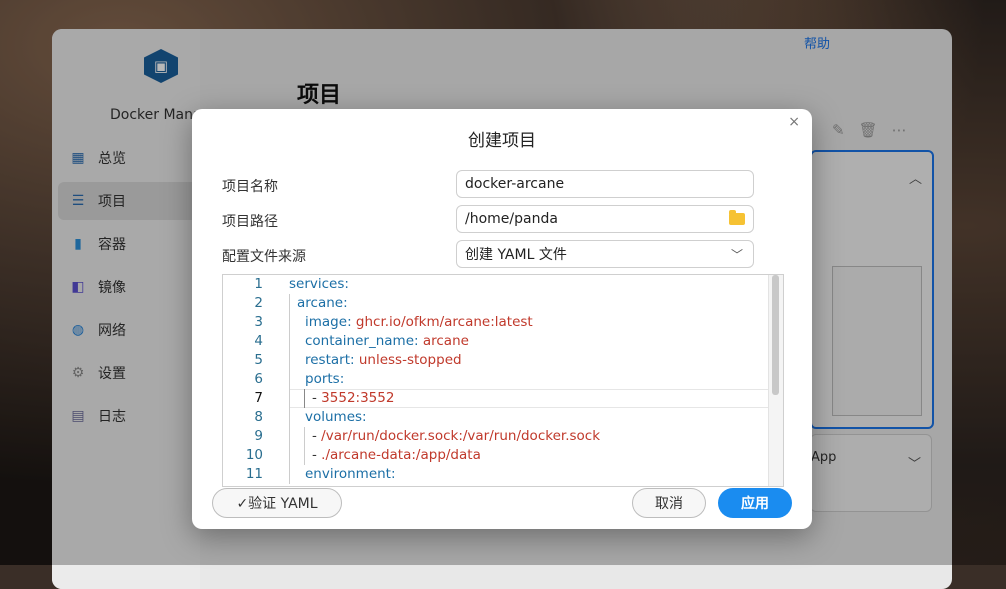 Image resolution: width=1006 pixels, height=589 pixels. Describe the element at coordinates (444, 322) in the screenshot. I see `yaml-value: ghcr.io/ofkm/arcane:latest` at that location.